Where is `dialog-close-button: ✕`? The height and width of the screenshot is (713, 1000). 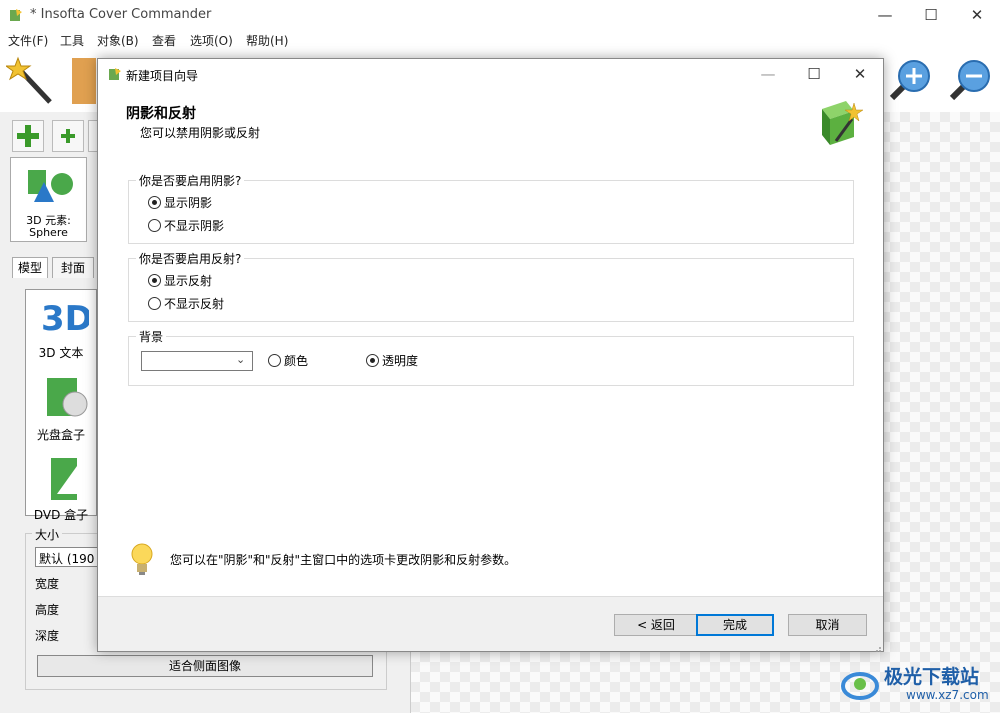
dialog-close-button: ✕ is located at coordinates (860, 74).